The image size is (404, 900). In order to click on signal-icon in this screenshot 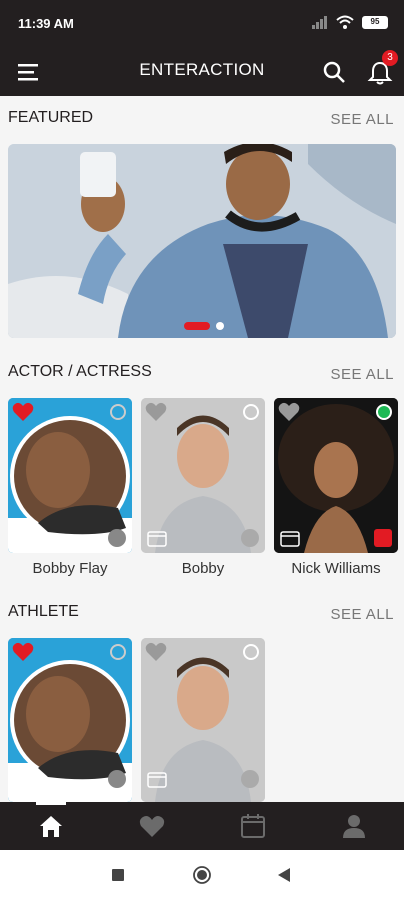, I will do `click(319, 22)`.